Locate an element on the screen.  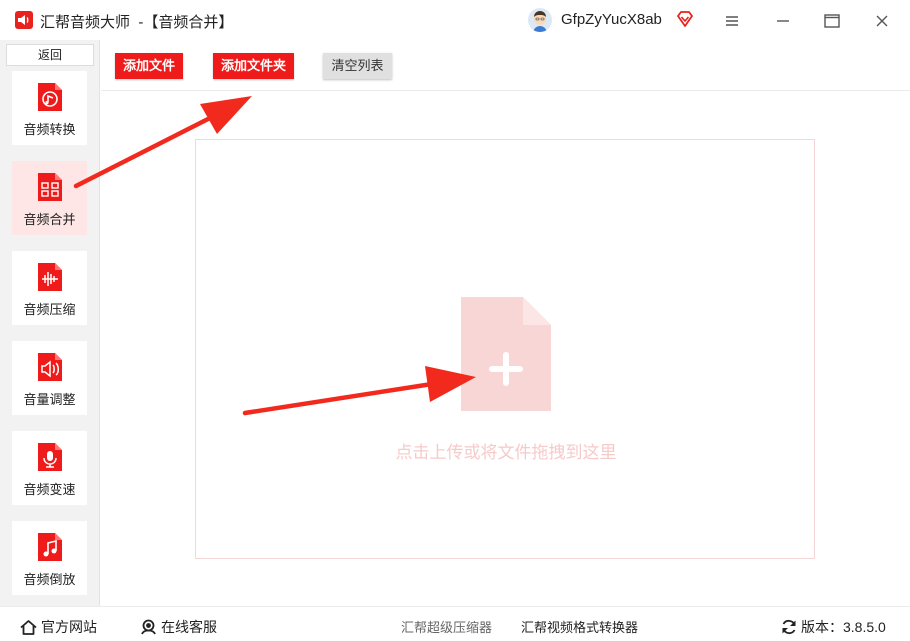
close-button is located at coordinates (882, 21).